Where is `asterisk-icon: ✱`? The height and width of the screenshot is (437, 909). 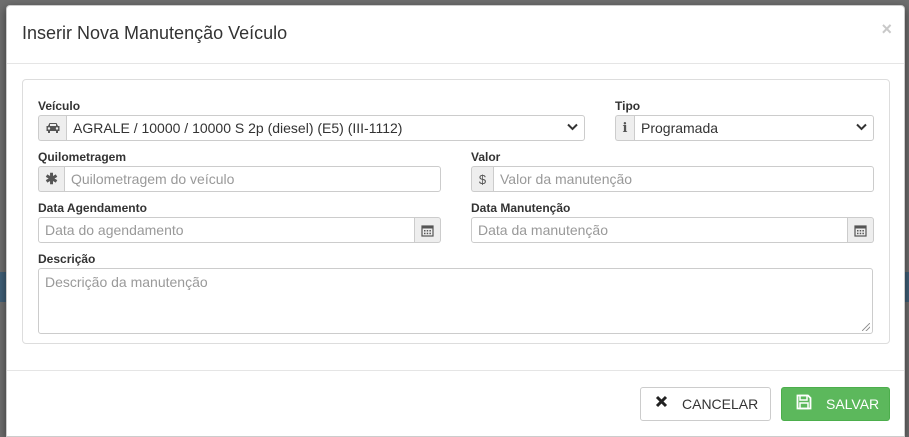
asterisk-icon: ✱ is located at coordinates (51, 179).